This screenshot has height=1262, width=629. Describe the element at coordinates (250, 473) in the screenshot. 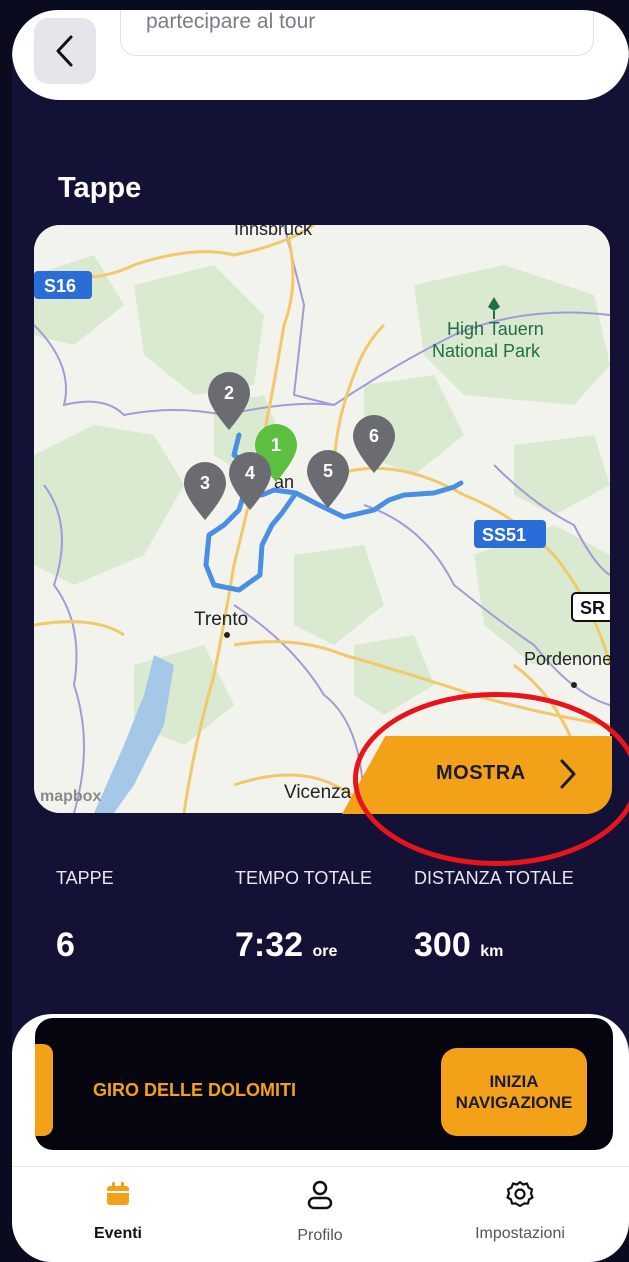

I see `svg-text: 4` at that location.